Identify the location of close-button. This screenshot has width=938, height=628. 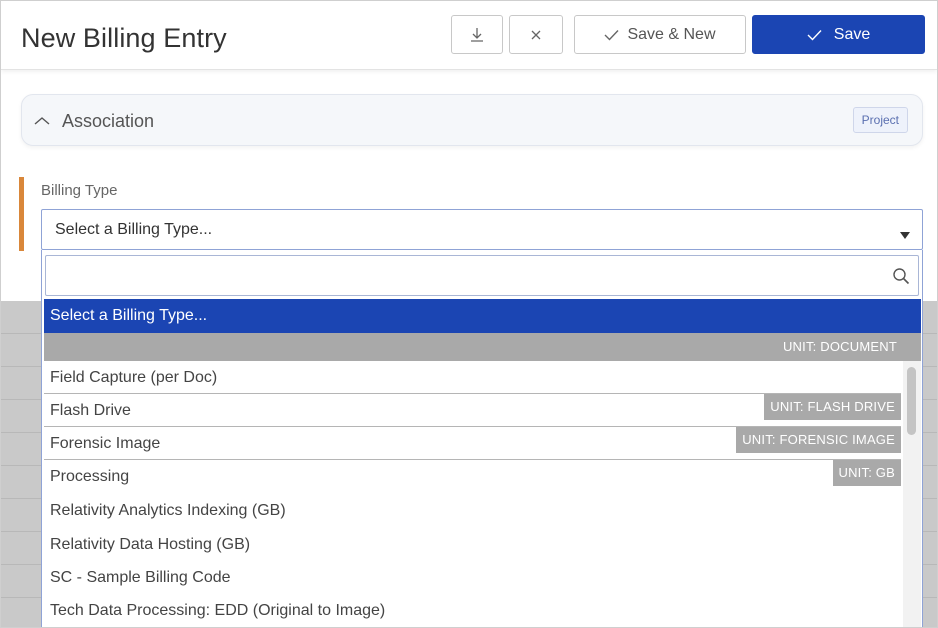
(536, 34).